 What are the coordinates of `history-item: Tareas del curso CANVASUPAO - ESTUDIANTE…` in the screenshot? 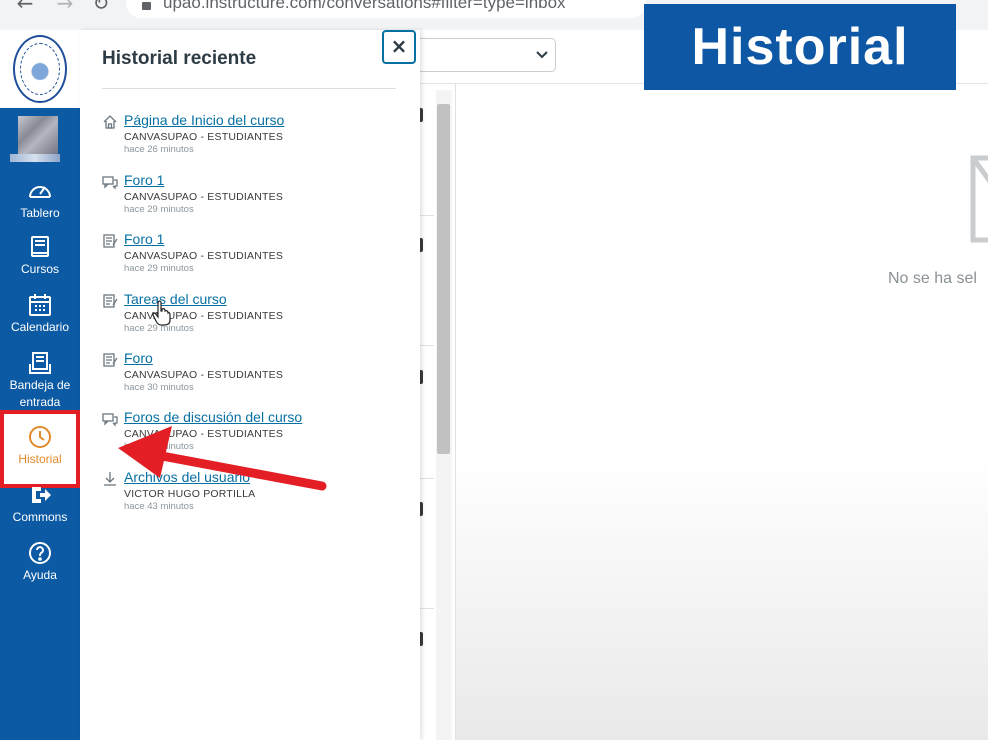 It's located at (252, 317).